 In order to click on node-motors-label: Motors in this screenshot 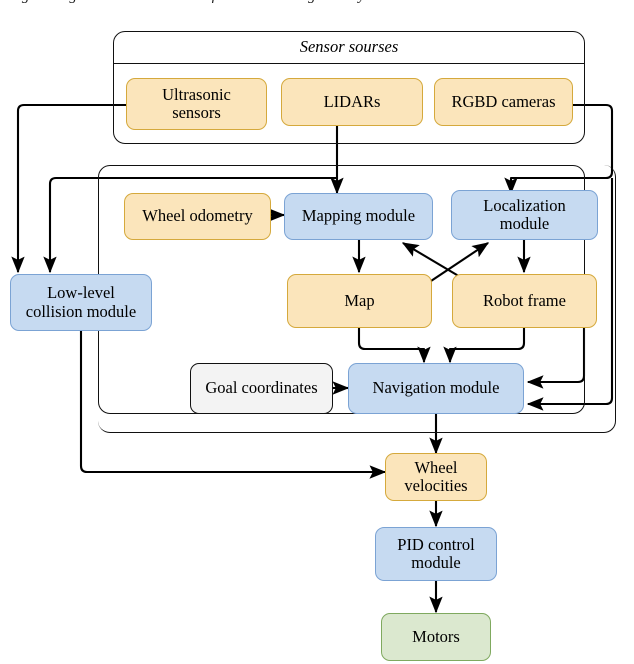, I will do `click(436, 636)`.